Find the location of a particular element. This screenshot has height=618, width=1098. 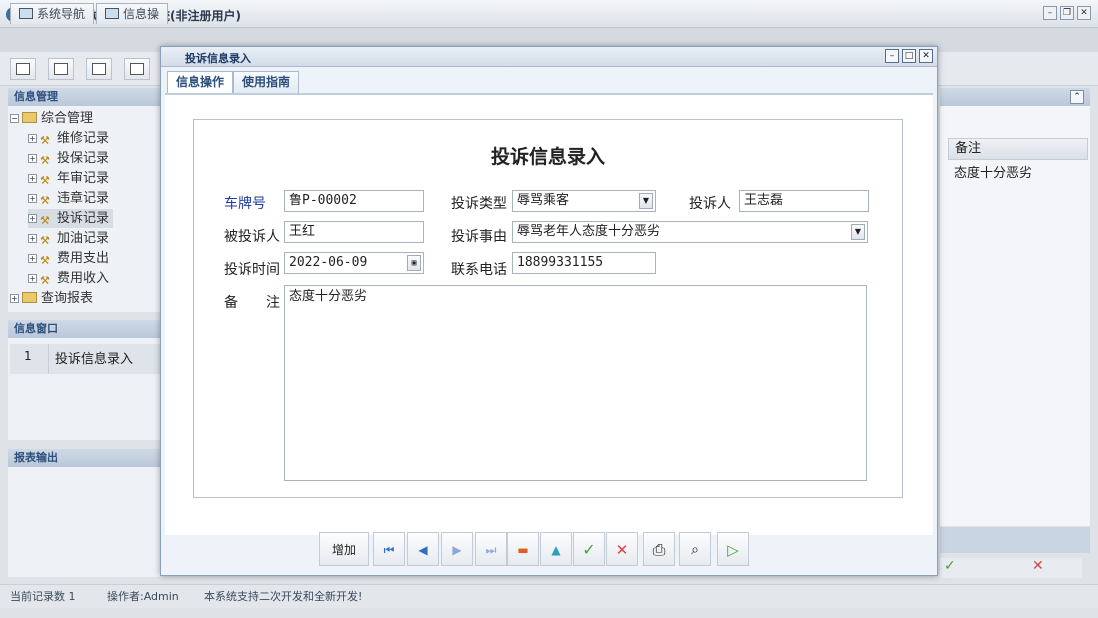

first-record-button: ⏮ is located at coordinates (389, 549).